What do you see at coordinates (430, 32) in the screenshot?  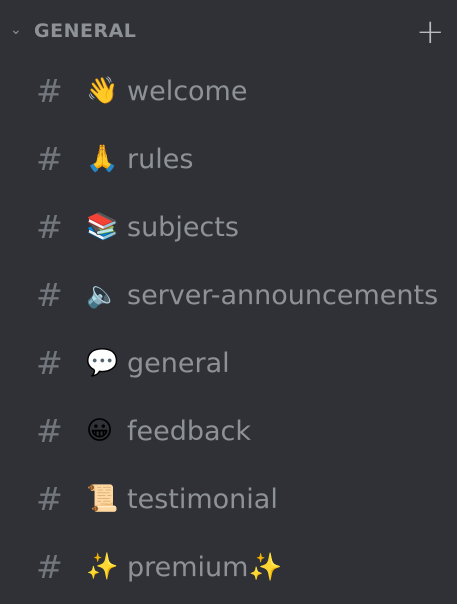 I see `plus-icon: +` at bounding box center [430, 32].